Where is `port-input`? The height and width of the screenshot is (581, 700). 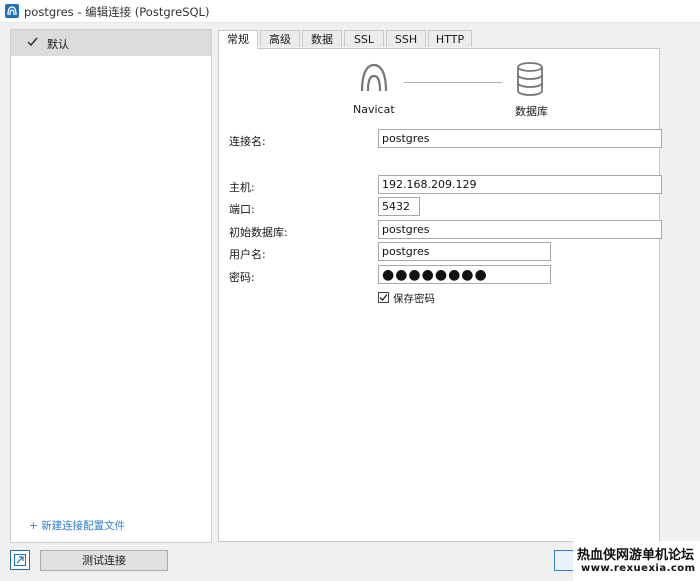 port-input is located at coordinates (399, 206).